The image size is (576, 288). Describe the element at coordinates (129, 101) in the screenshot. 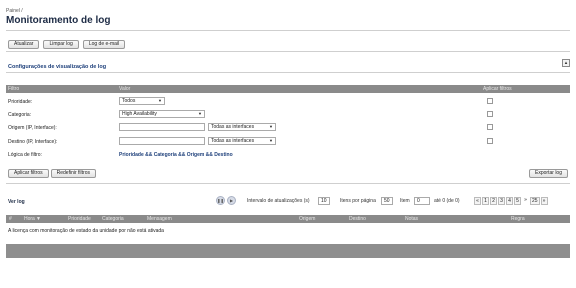

I see `priority-select-value: Todos` at that location.